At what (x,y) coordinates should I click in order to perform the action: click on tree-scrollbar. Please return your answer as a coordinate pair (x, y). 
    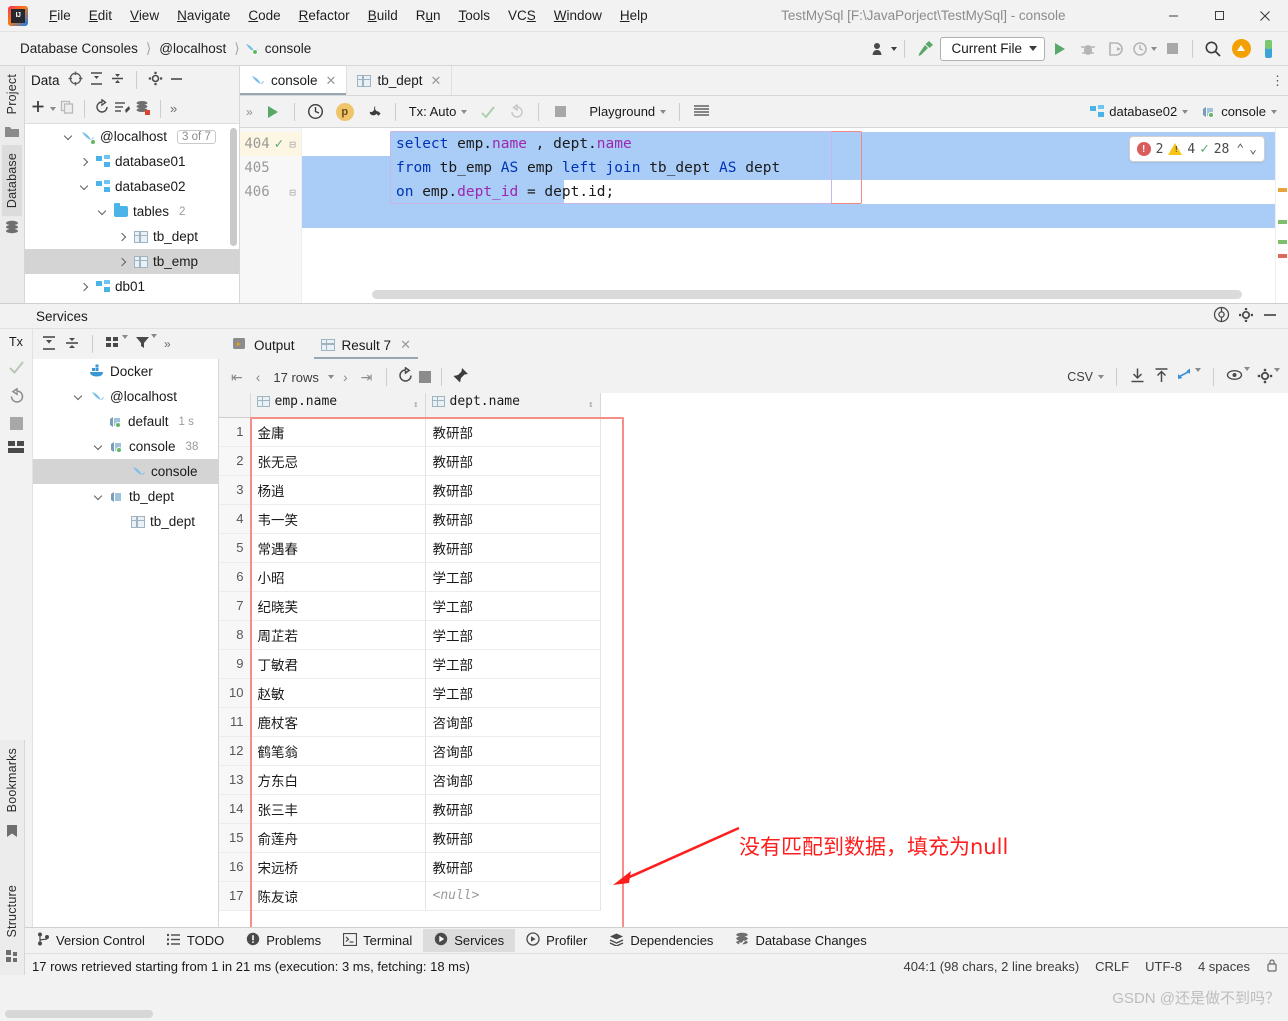
    Looking at the image, I should click on (233, 187).